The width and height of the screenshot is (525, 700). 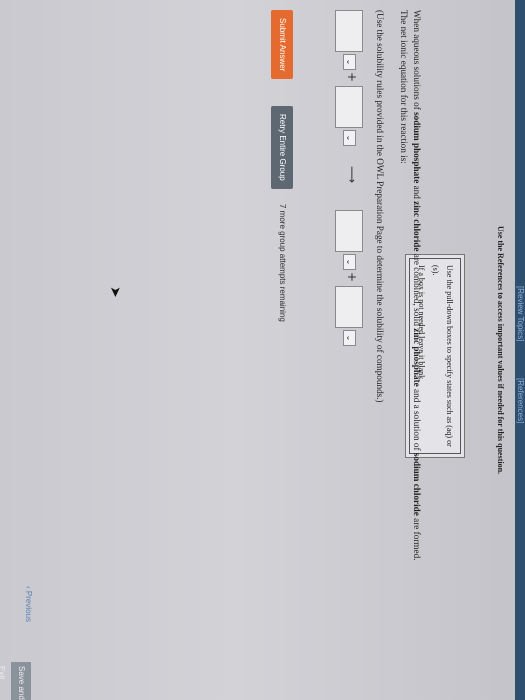 I want to click on q-bold-zinc-chloride: zinc chloride, so click(x=417, y=226).